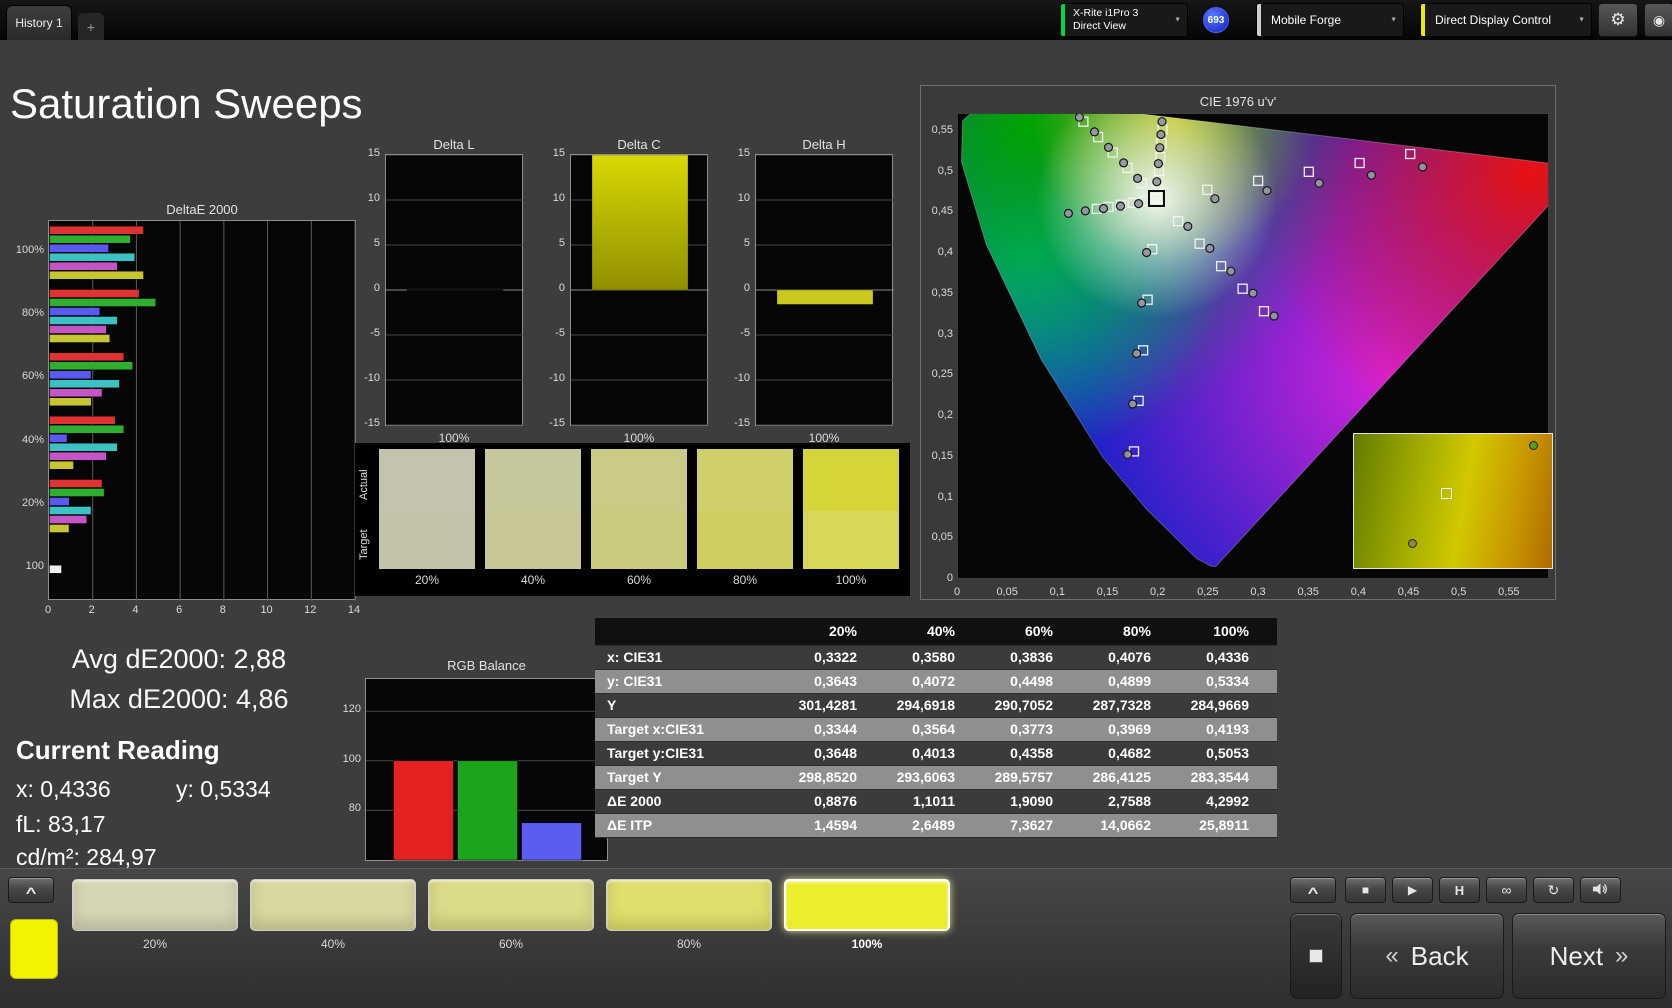  I want to click on table-cell: 287,7328, so click(1130, 705).